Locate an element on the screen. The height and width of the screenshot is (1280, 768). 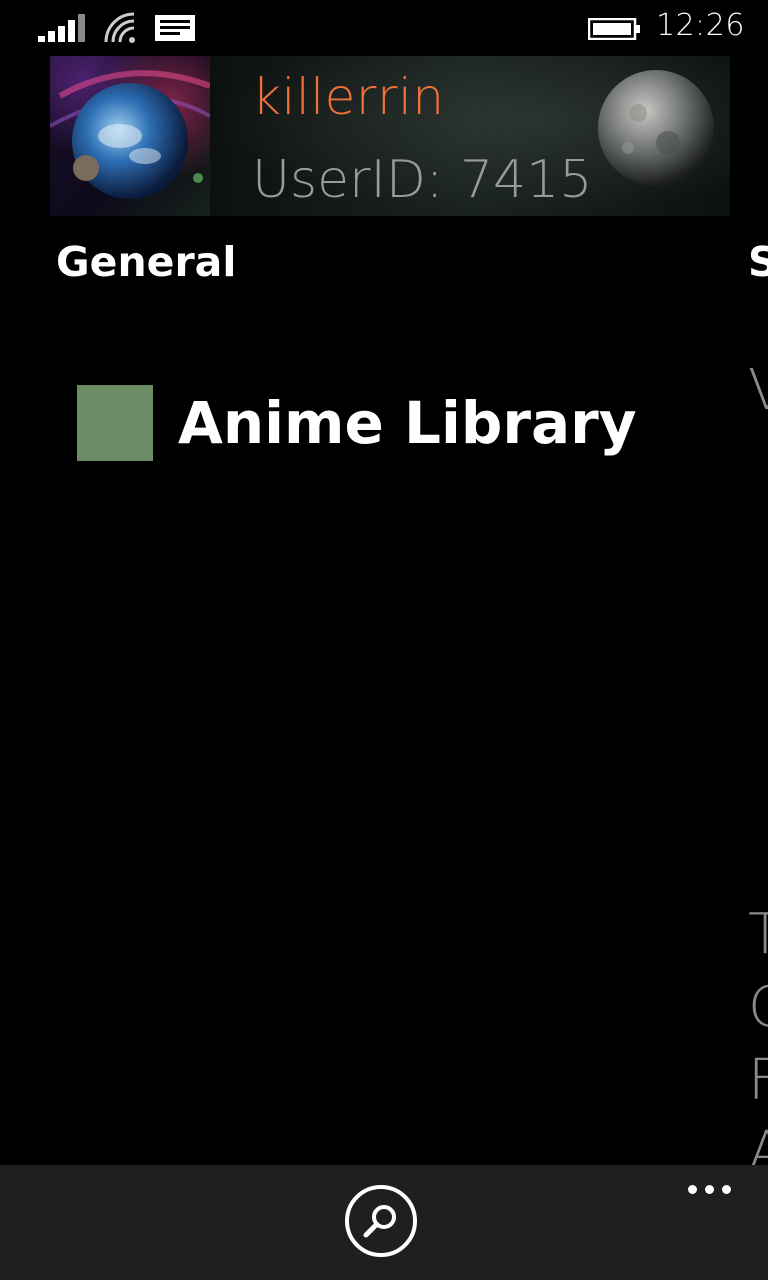
profile-avatar is located at coordinates (130, 136).